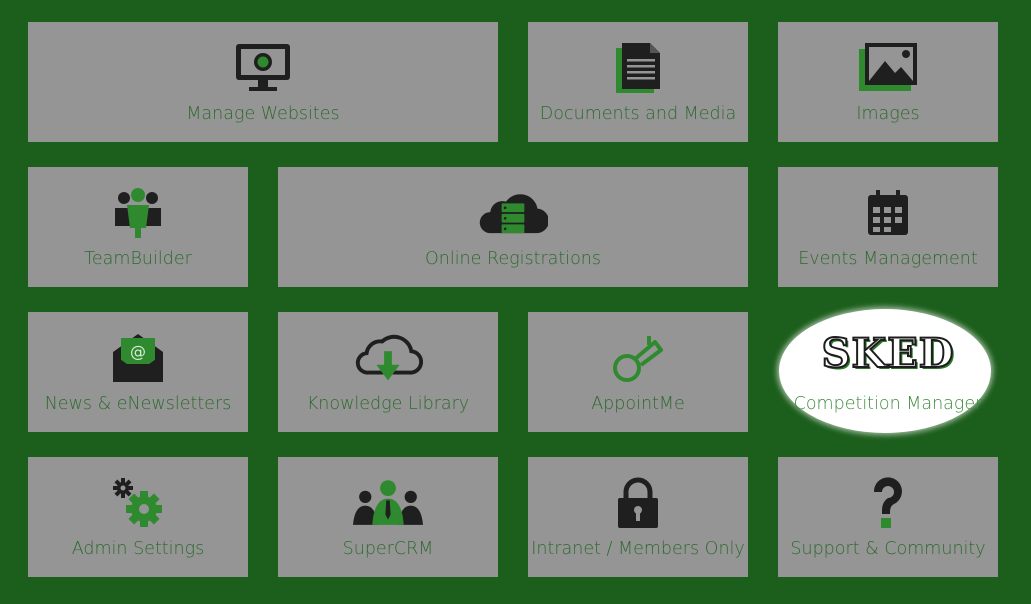  I want to click on tile-label: Intranet / Members Only, so click(638, 549).